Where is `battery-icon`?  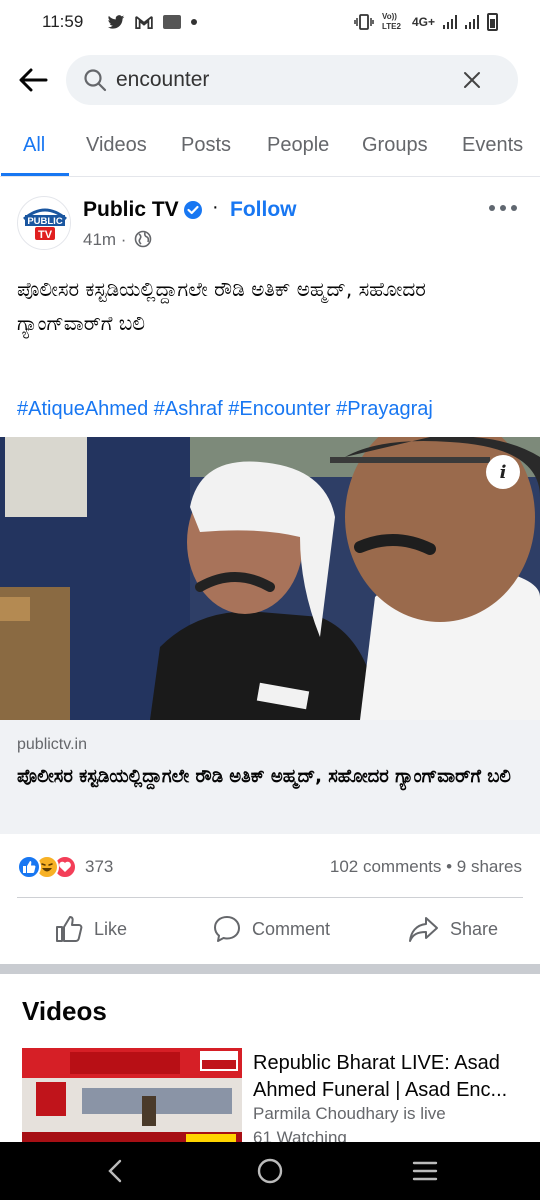 battery-icon is located at coordinates (492, 22).